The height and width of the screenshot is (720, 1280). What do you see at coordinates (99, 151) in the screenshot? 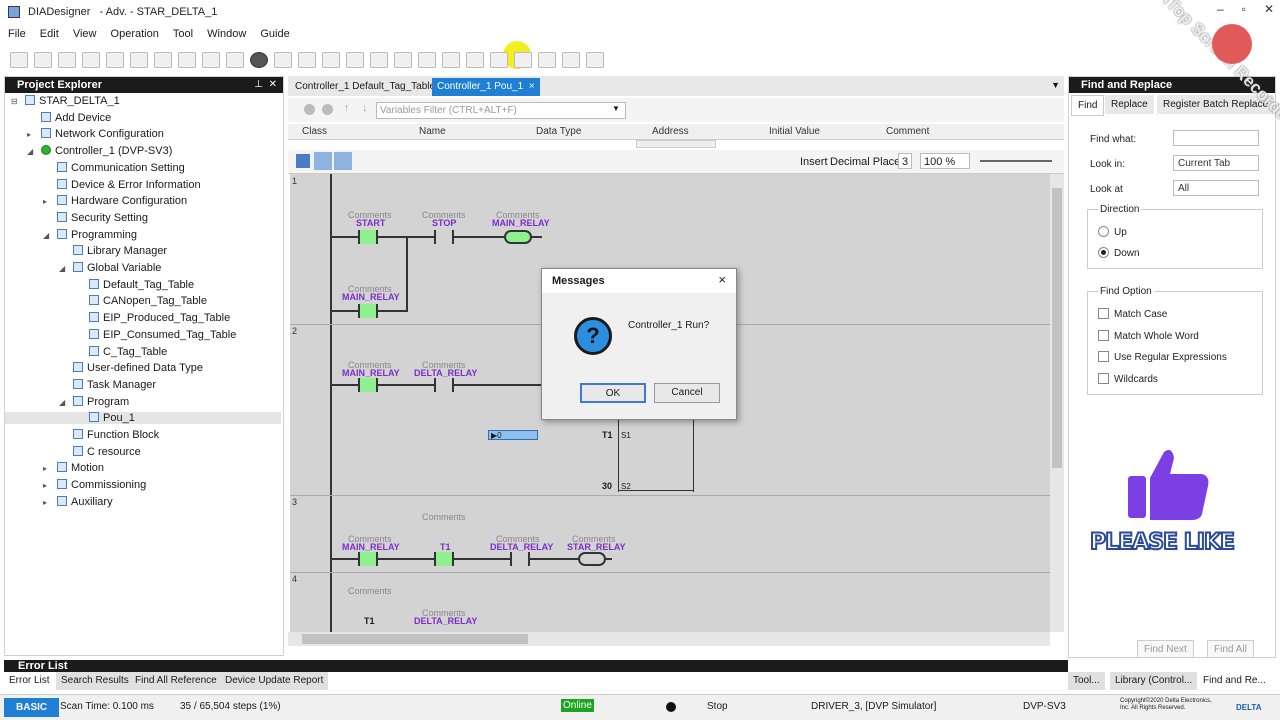
I see `tree-item: ◢ Controller_1 (DVP-SV3)` at bounding box center [99, 151].